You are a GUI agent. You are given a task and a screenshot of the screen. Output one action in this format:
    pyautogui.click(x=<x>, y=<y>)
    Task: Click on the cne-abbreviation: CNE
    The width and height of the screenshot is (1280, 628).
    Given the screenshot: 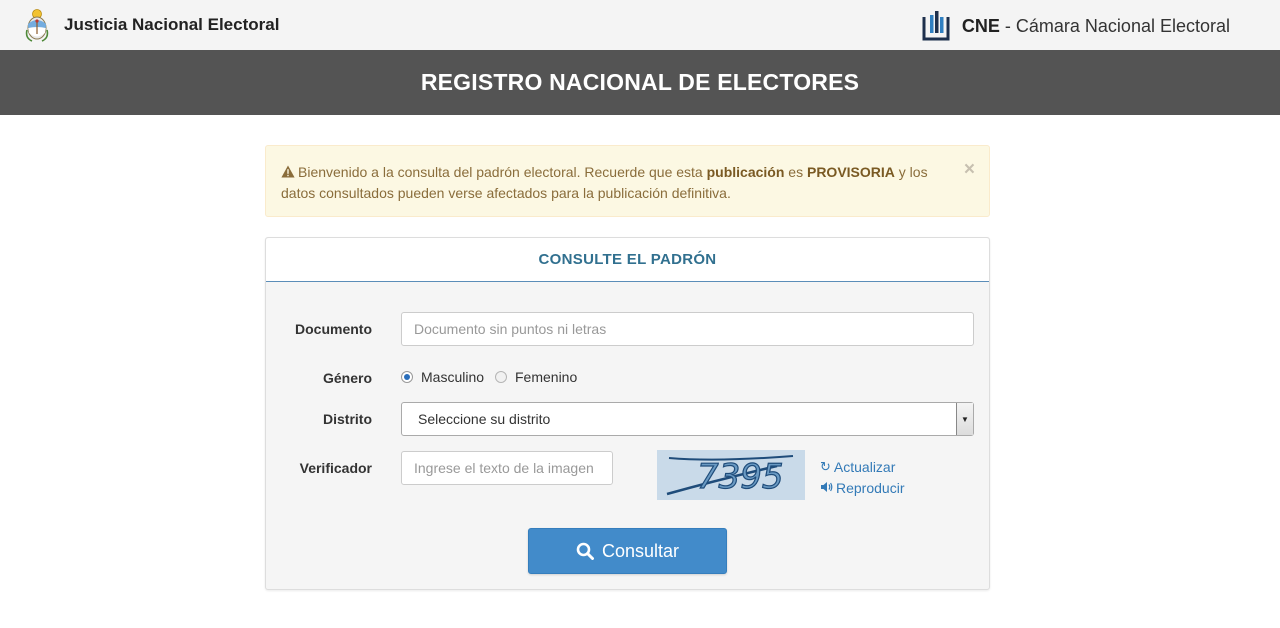 What is the action you would take?
    pyautogui.click(x=980, y=25)
    